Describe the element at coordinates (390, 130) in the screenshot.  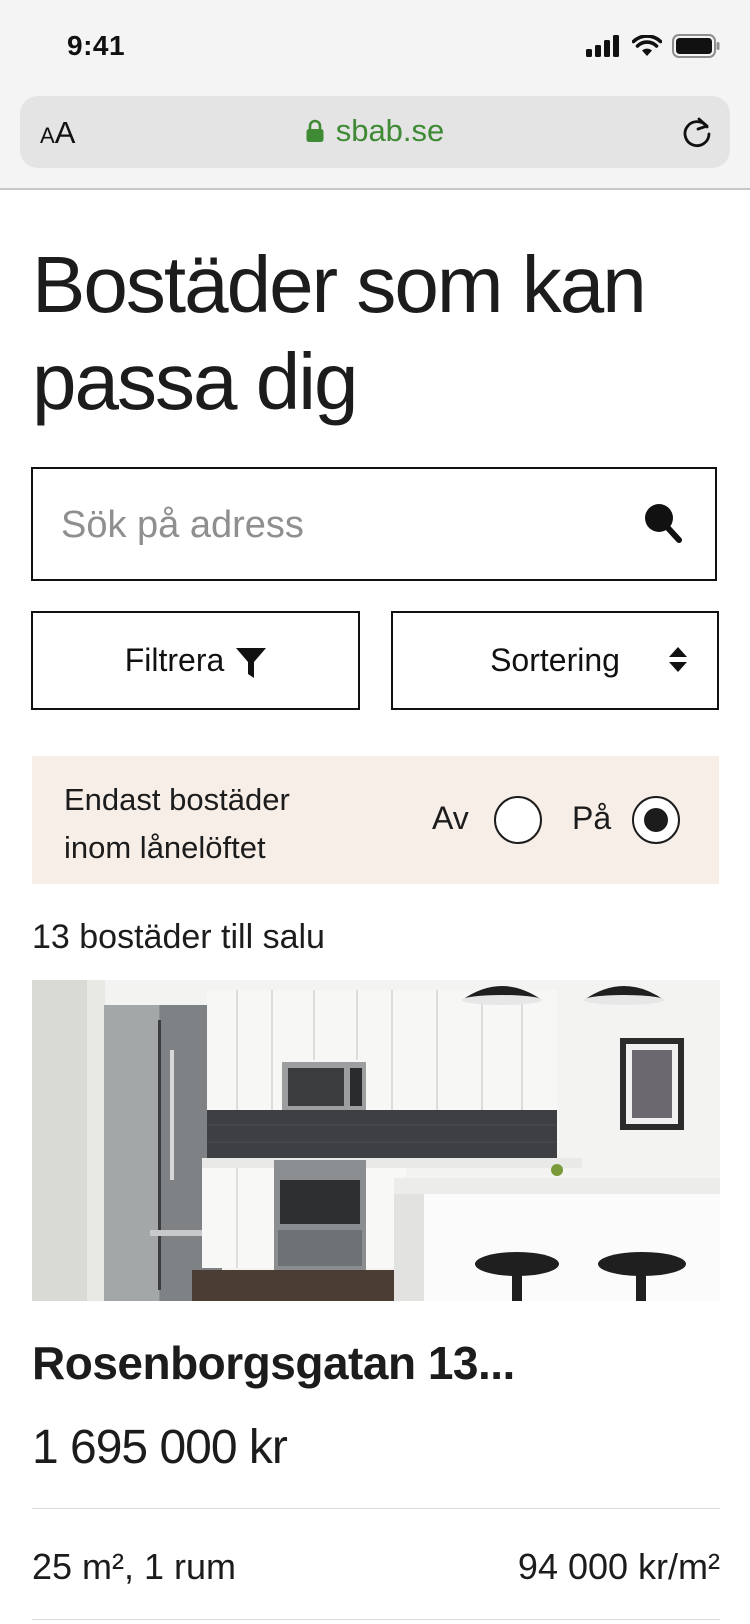
I see `url-text: sbab.se` at that location.